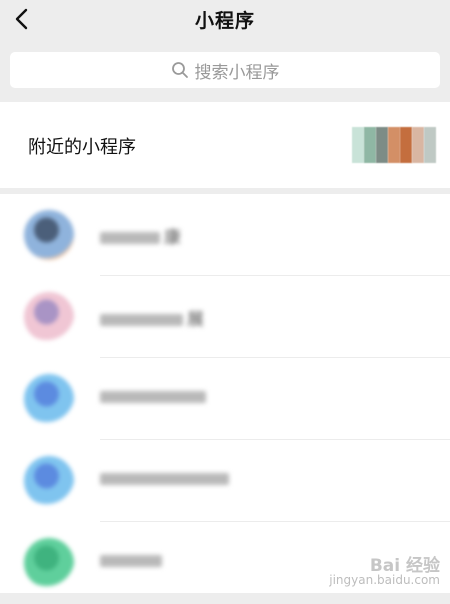 The width and height of the screenshot is (450, 604). I want to click on mini-program-name: 展, so click(152, 317).